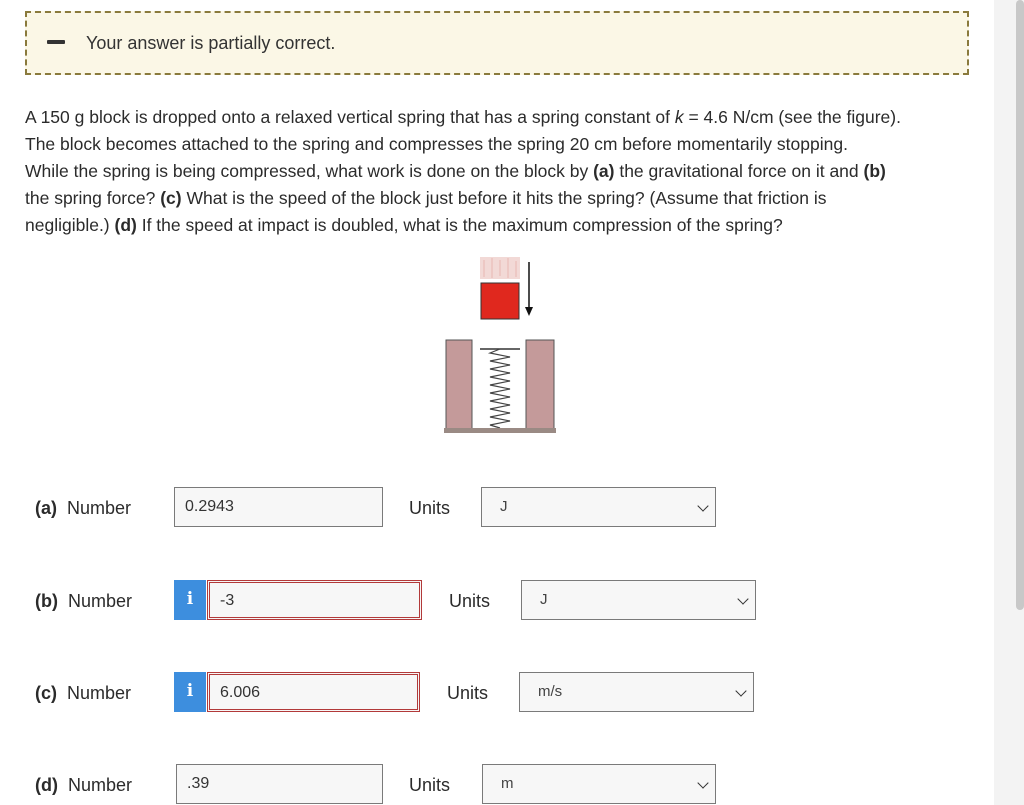 The height and width of the screenshot is (805, 1024). I want to click on answer-b-number-input: -3, so click(314, 600).